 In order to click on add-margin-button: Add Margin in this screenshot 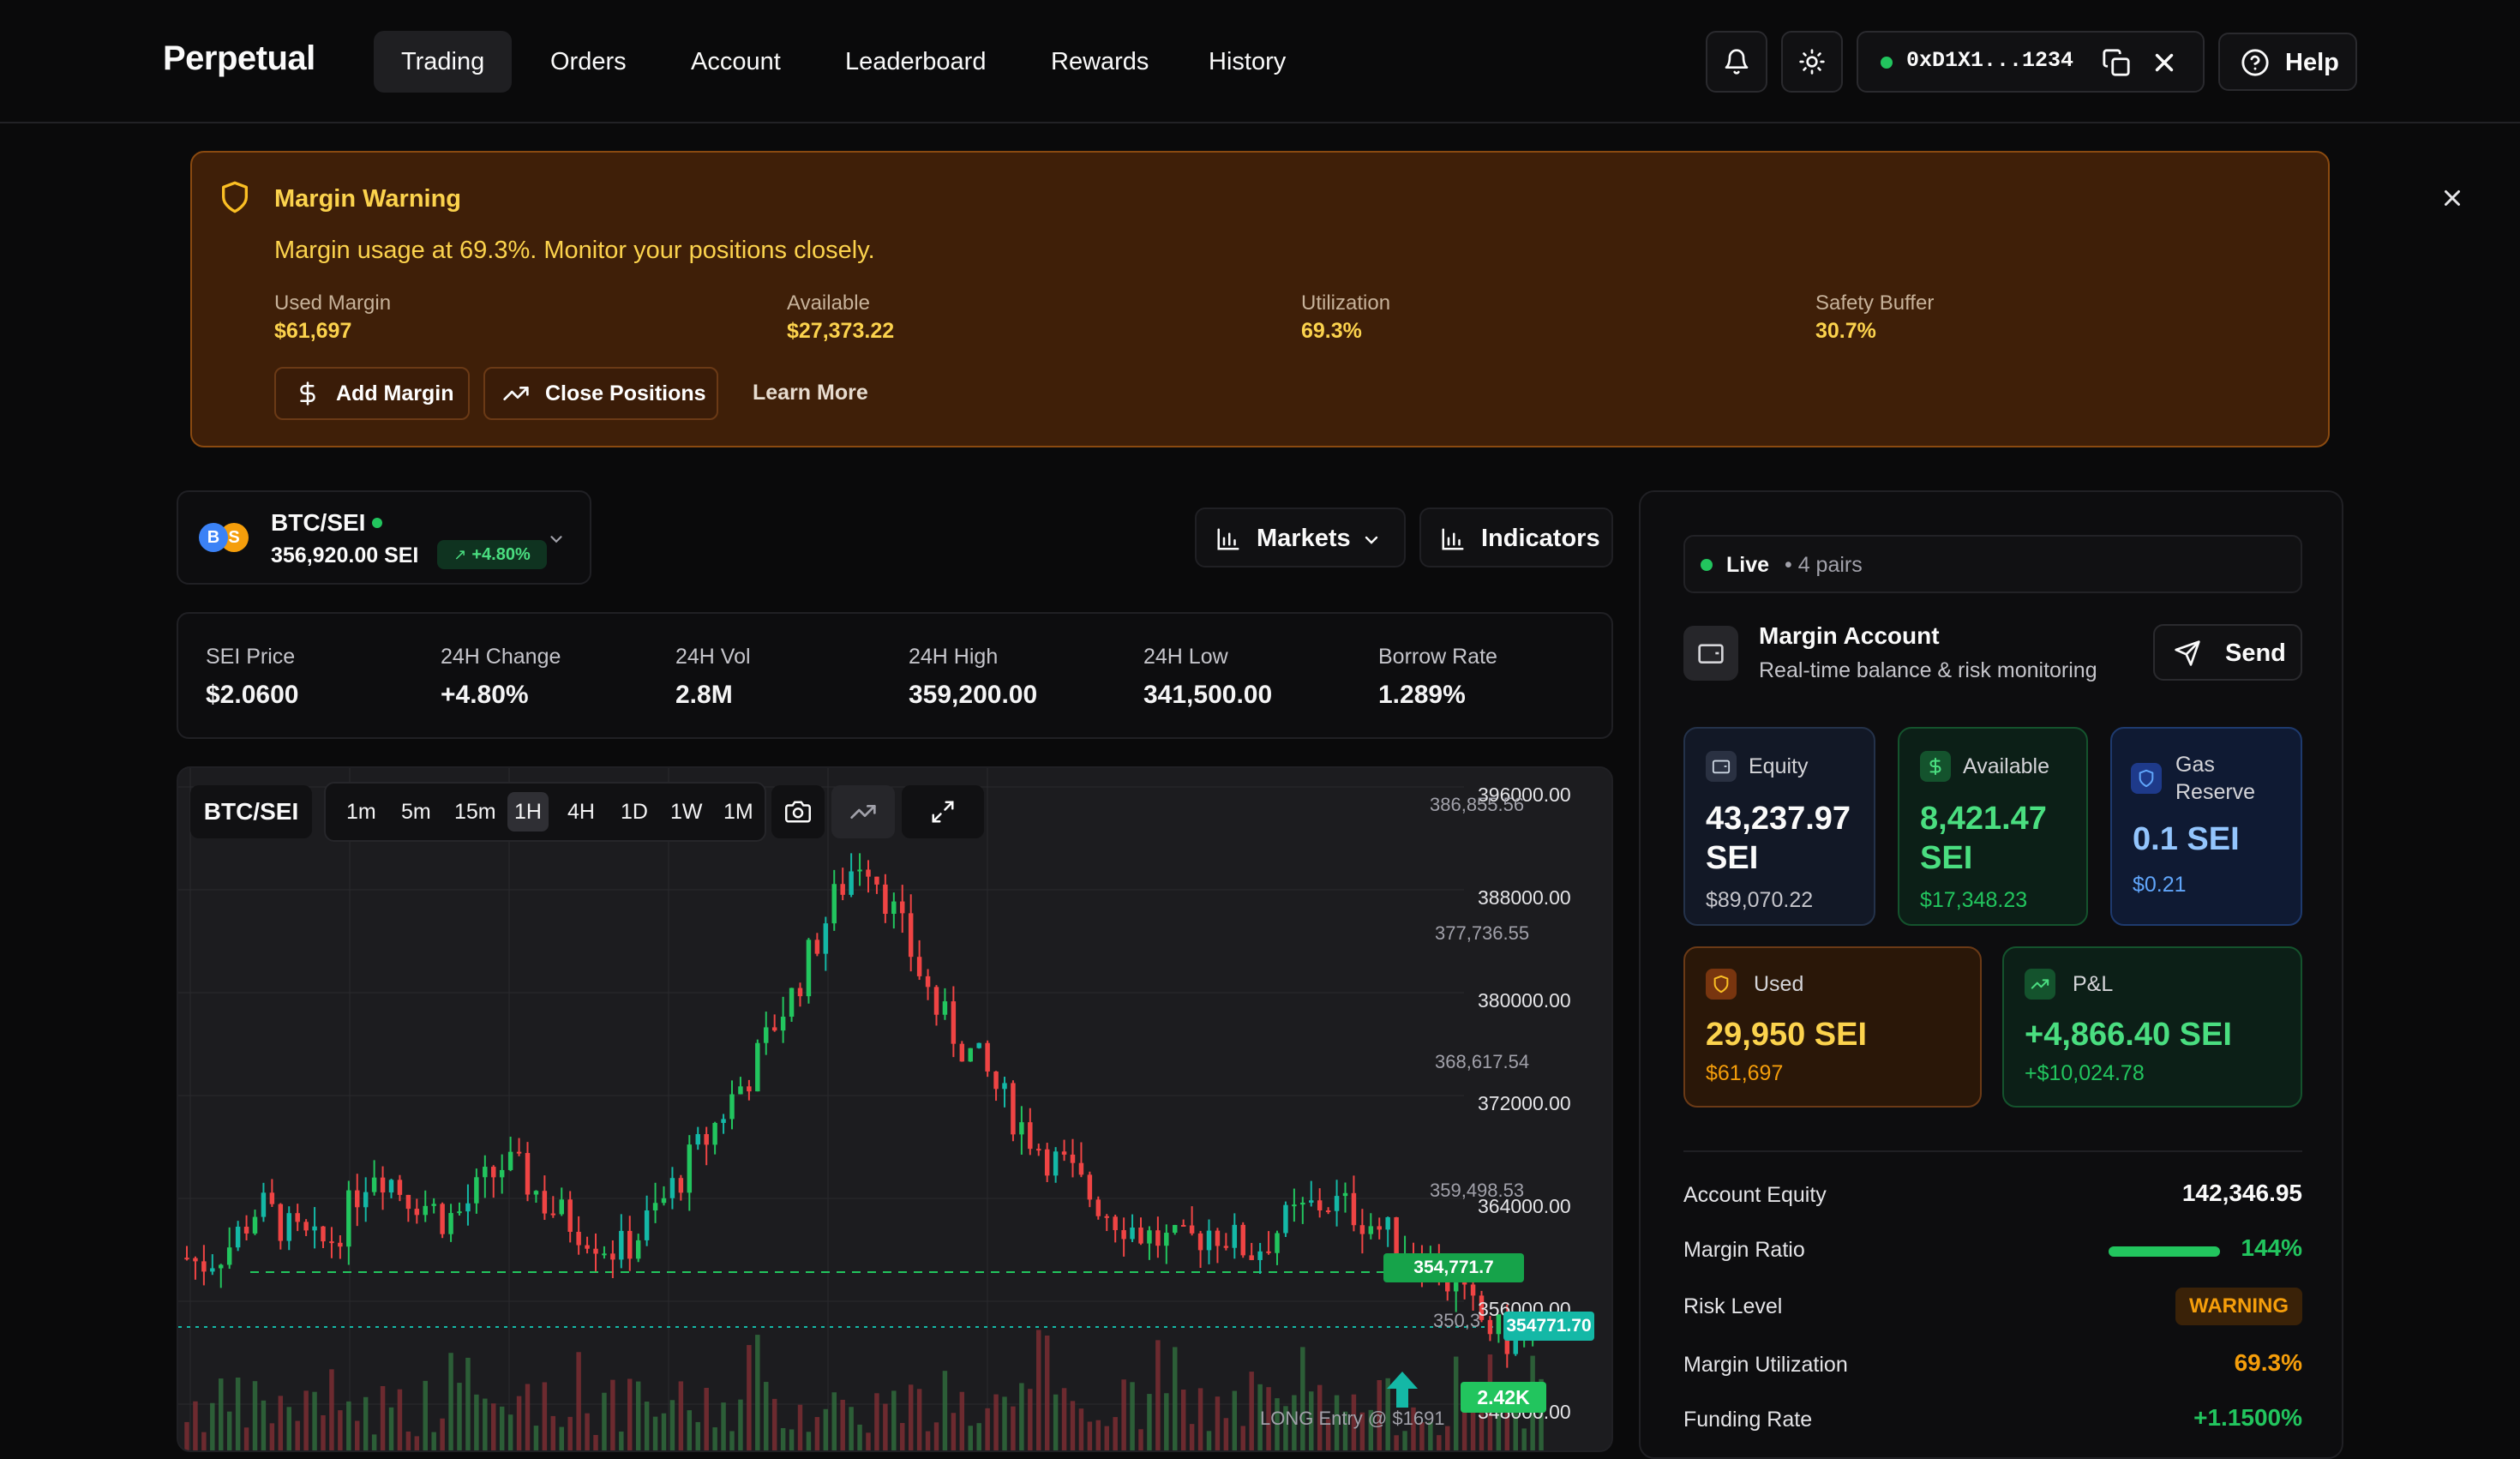, I will do `click(372, 393)`.